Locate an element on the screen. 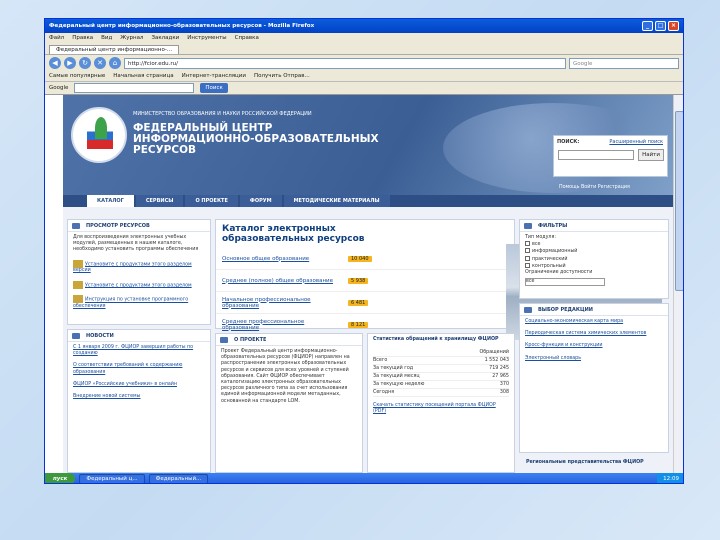 This screenshot has height=540, width=720. start-button: пуск is located at coordinates (60, 478).